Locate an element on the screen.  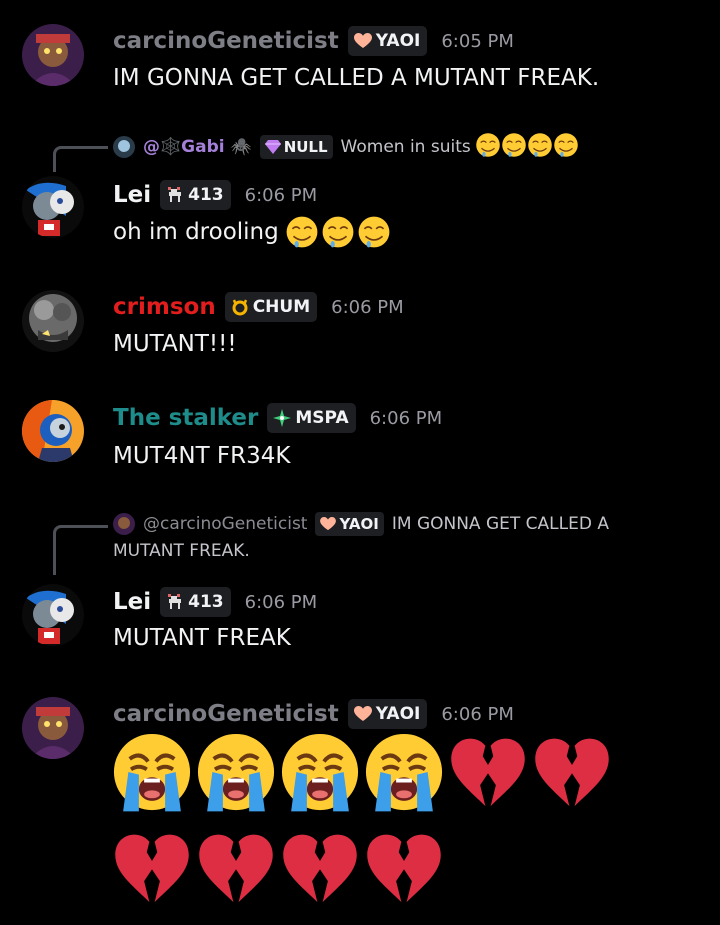
message-text: MUT4NT FR34K is located at coordinates (202, 456).